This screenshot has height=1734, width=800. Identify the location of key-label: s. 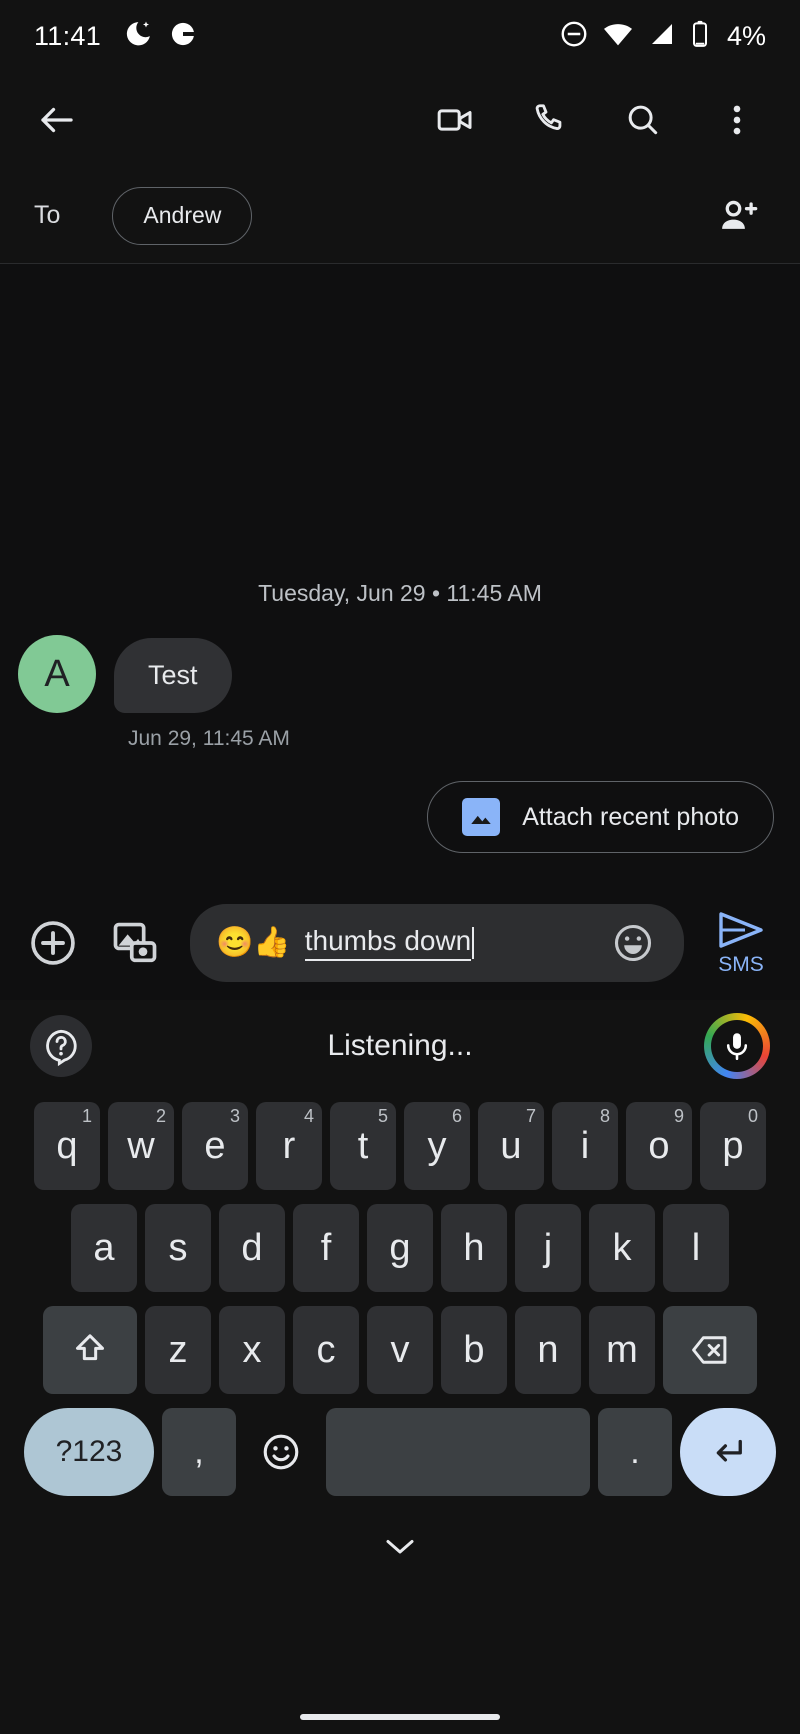
(178, 1247).